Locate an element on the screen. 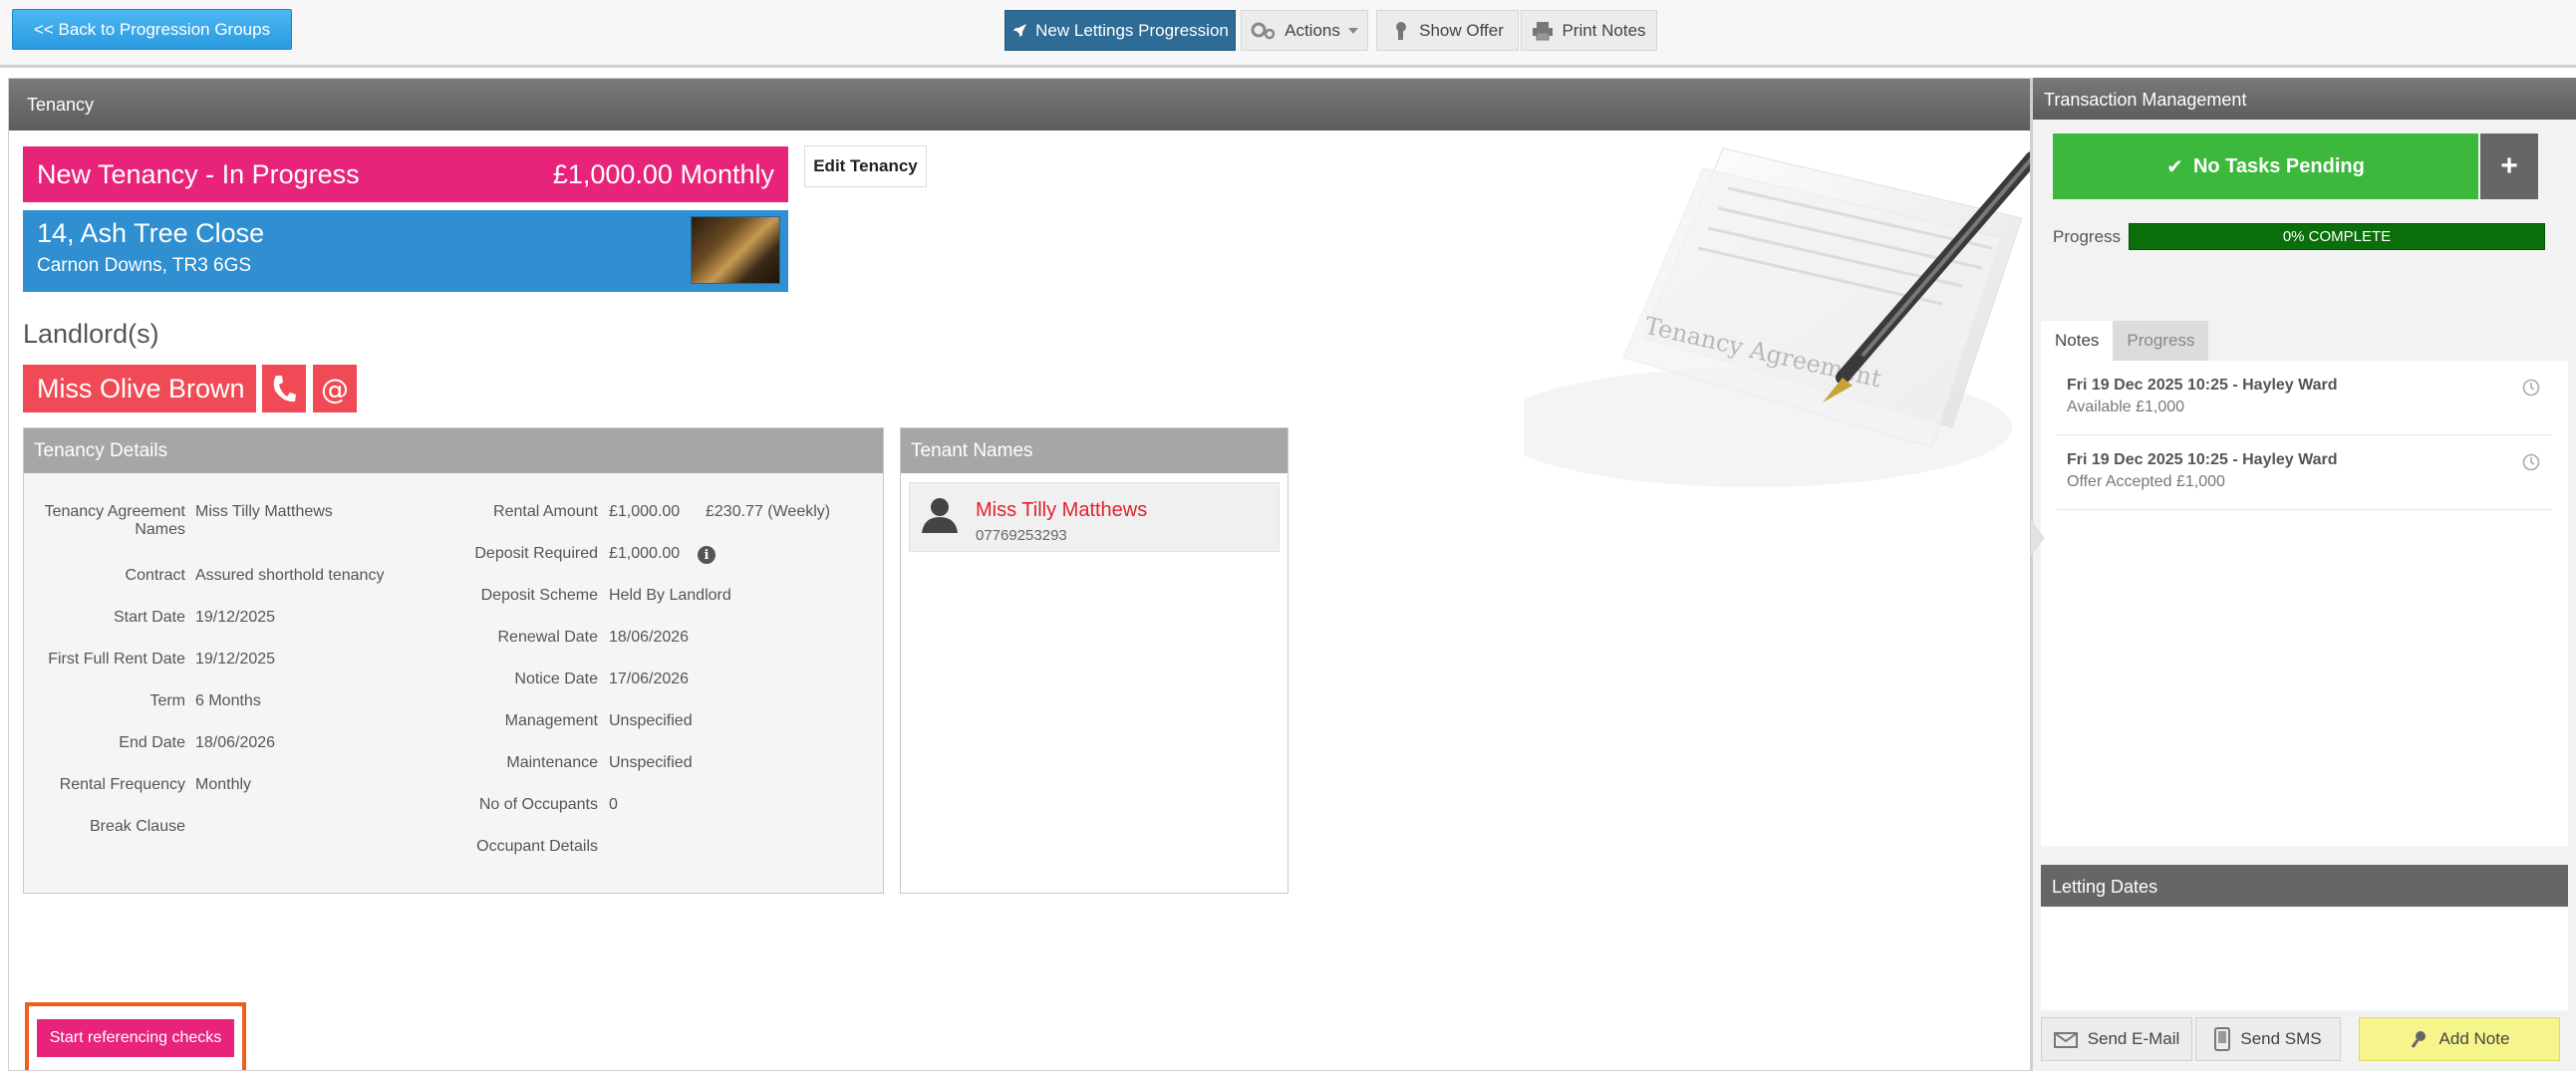 The image size is (2576, 1076). tenant-card: Miss Tilly Matthews 07769253293 is located at coordinates (1094, 517).